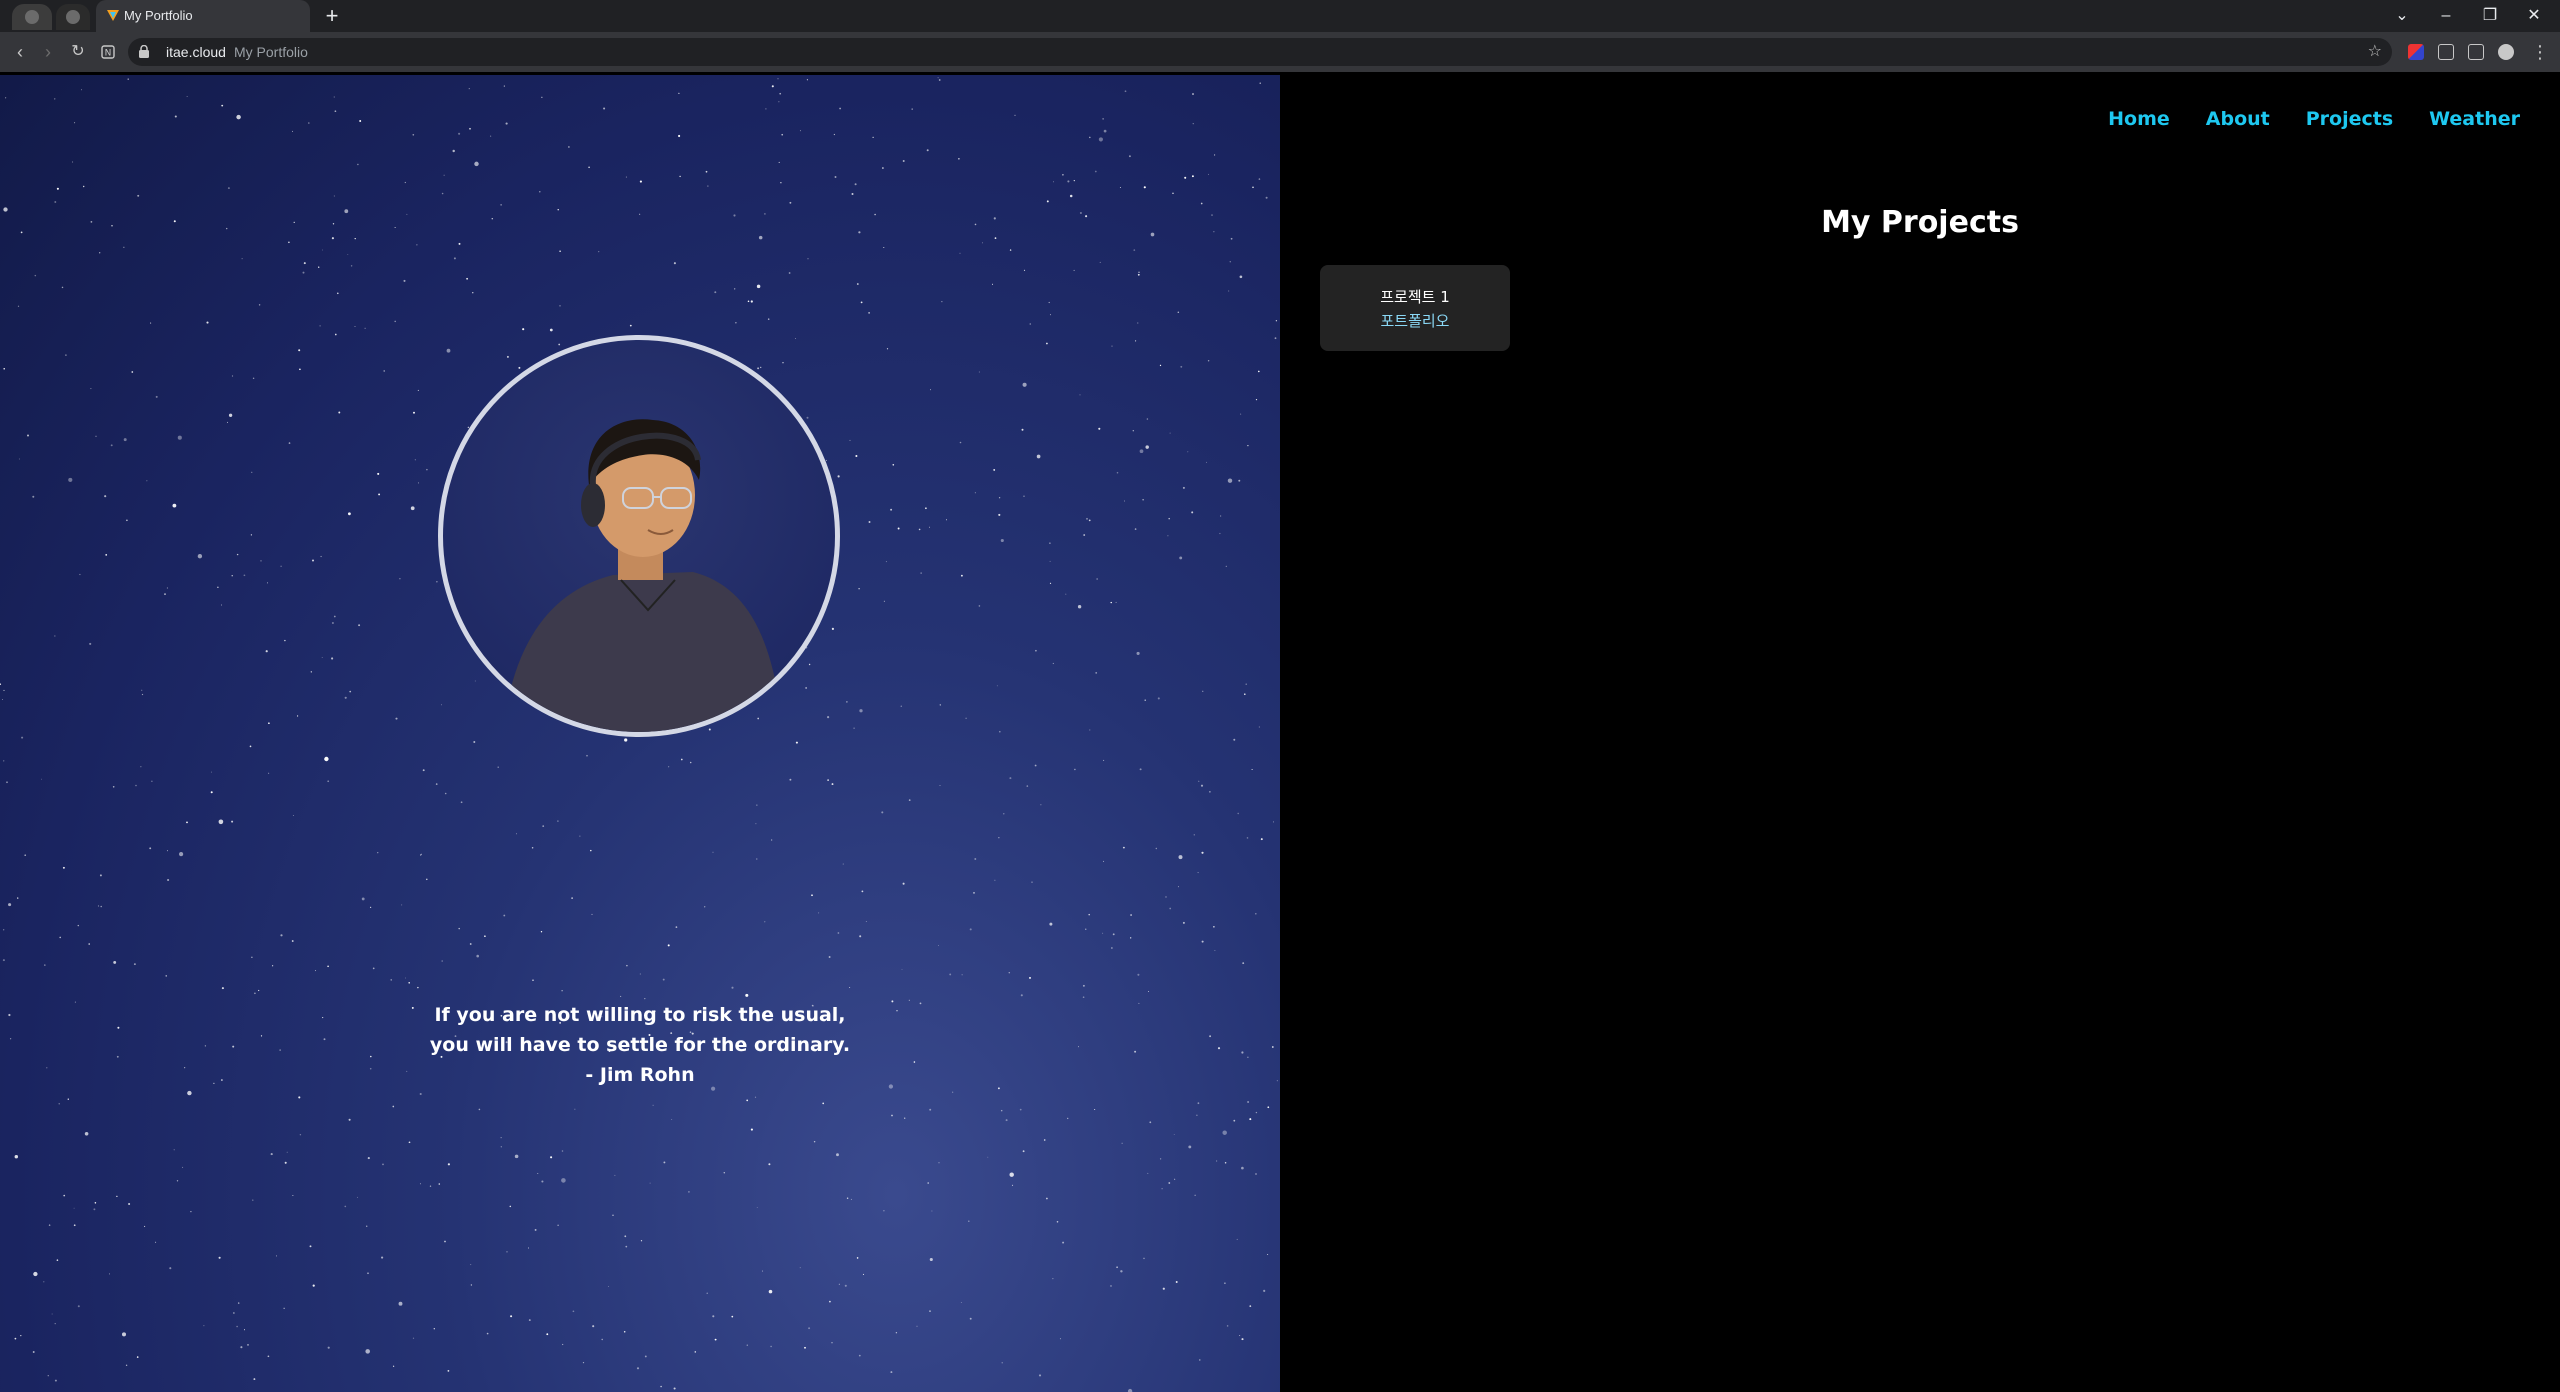 This screenshot has height=1392, width=2560. I want to click on side-panel-icon, so click(2476, 52).